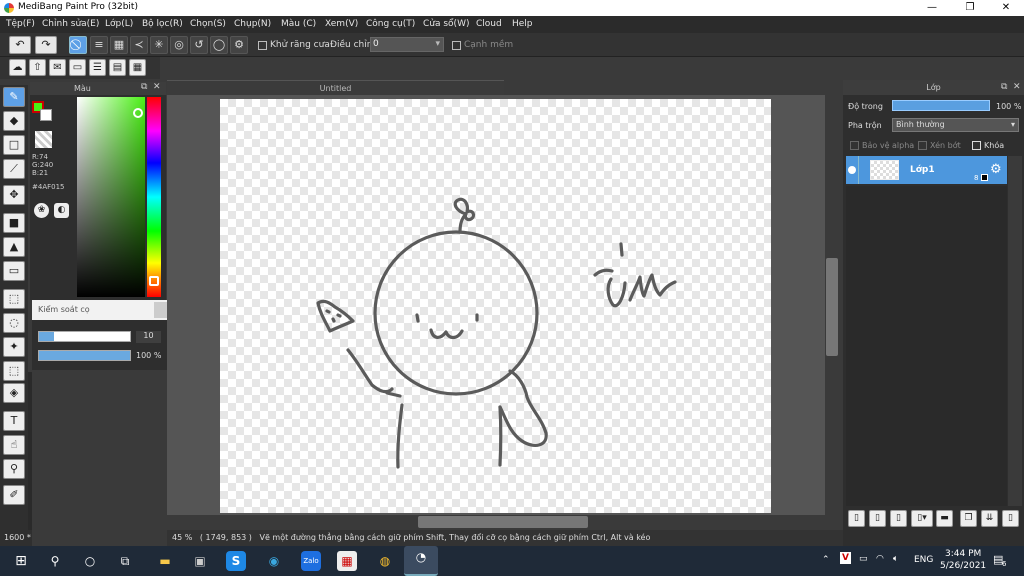 This screenshot has height=576, width=1024. I want to click on menu-edit: Chỉnh sửa(E), so click(70, 24).